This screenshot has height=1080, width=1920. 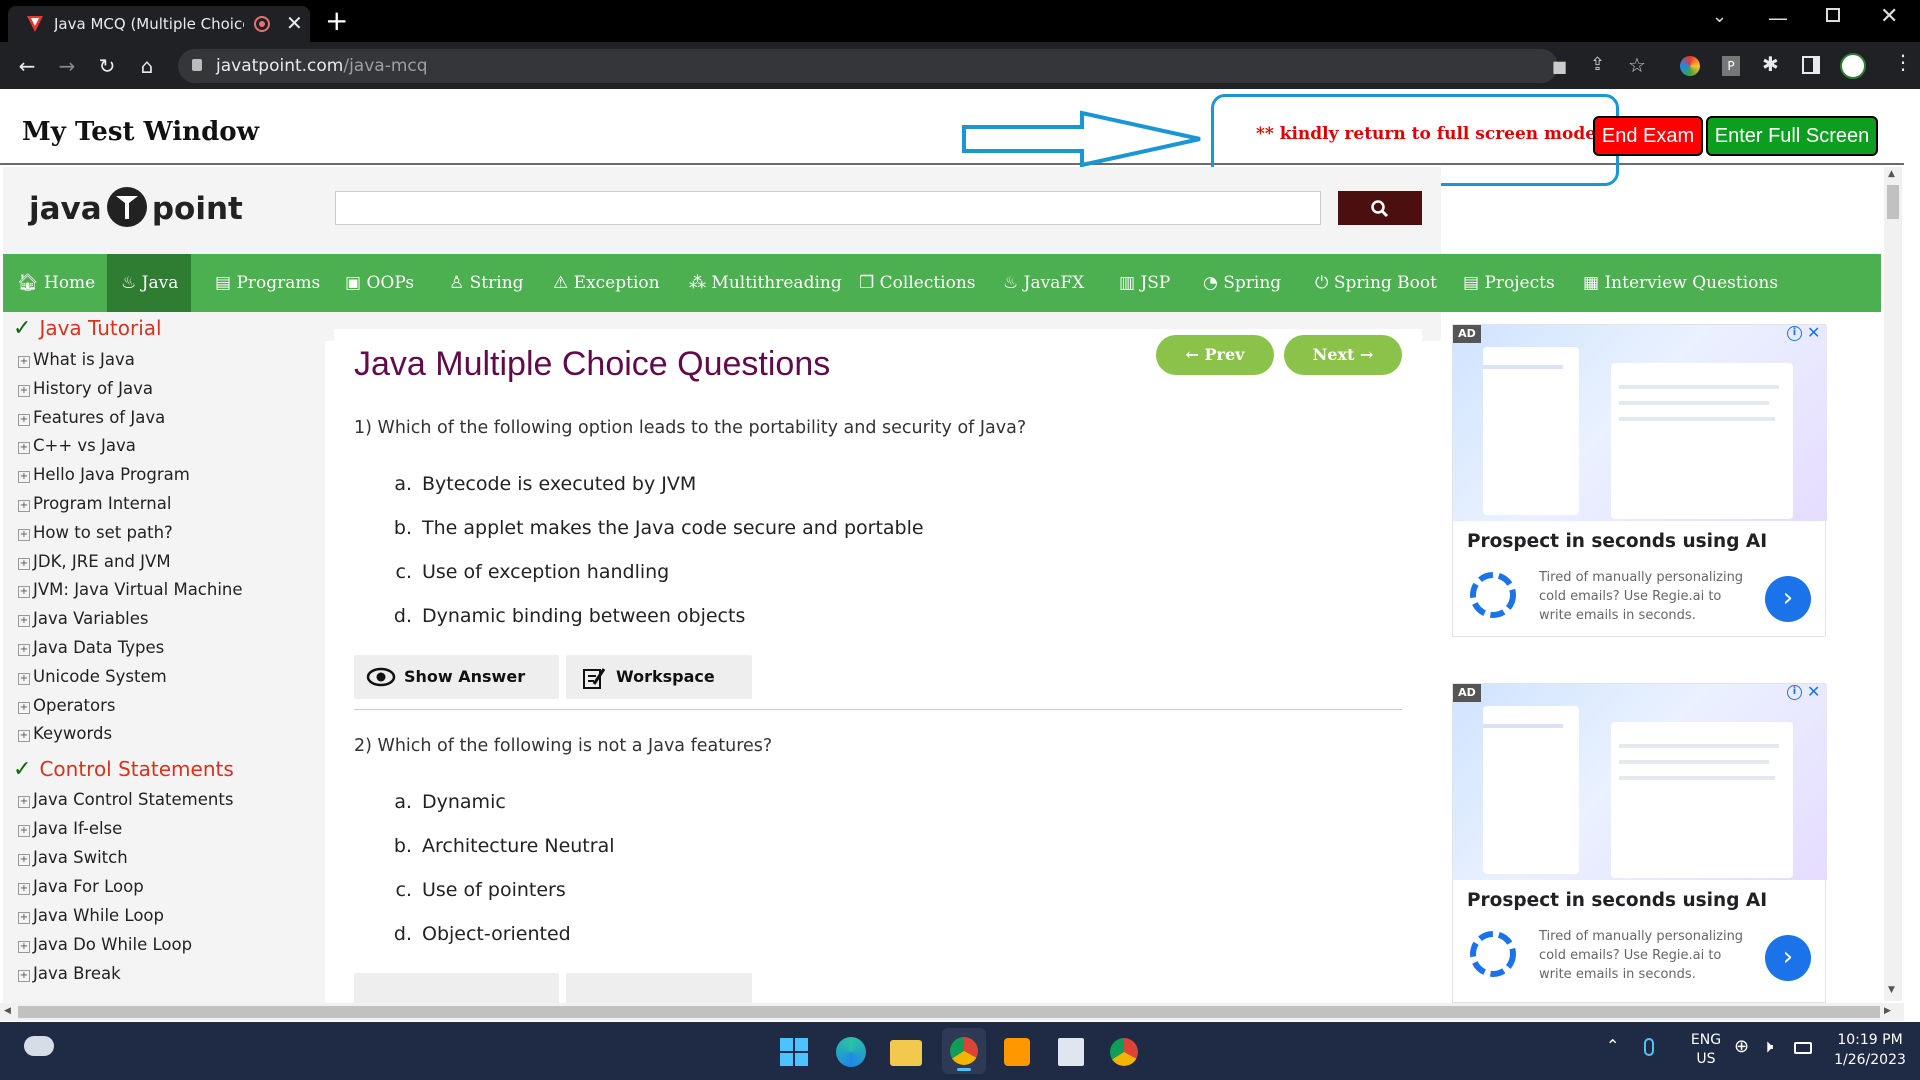 What do you see at coordinates (794, 1052) in the screenshot?
I see `start-windows-icon` at bounding box center [794, 1052].